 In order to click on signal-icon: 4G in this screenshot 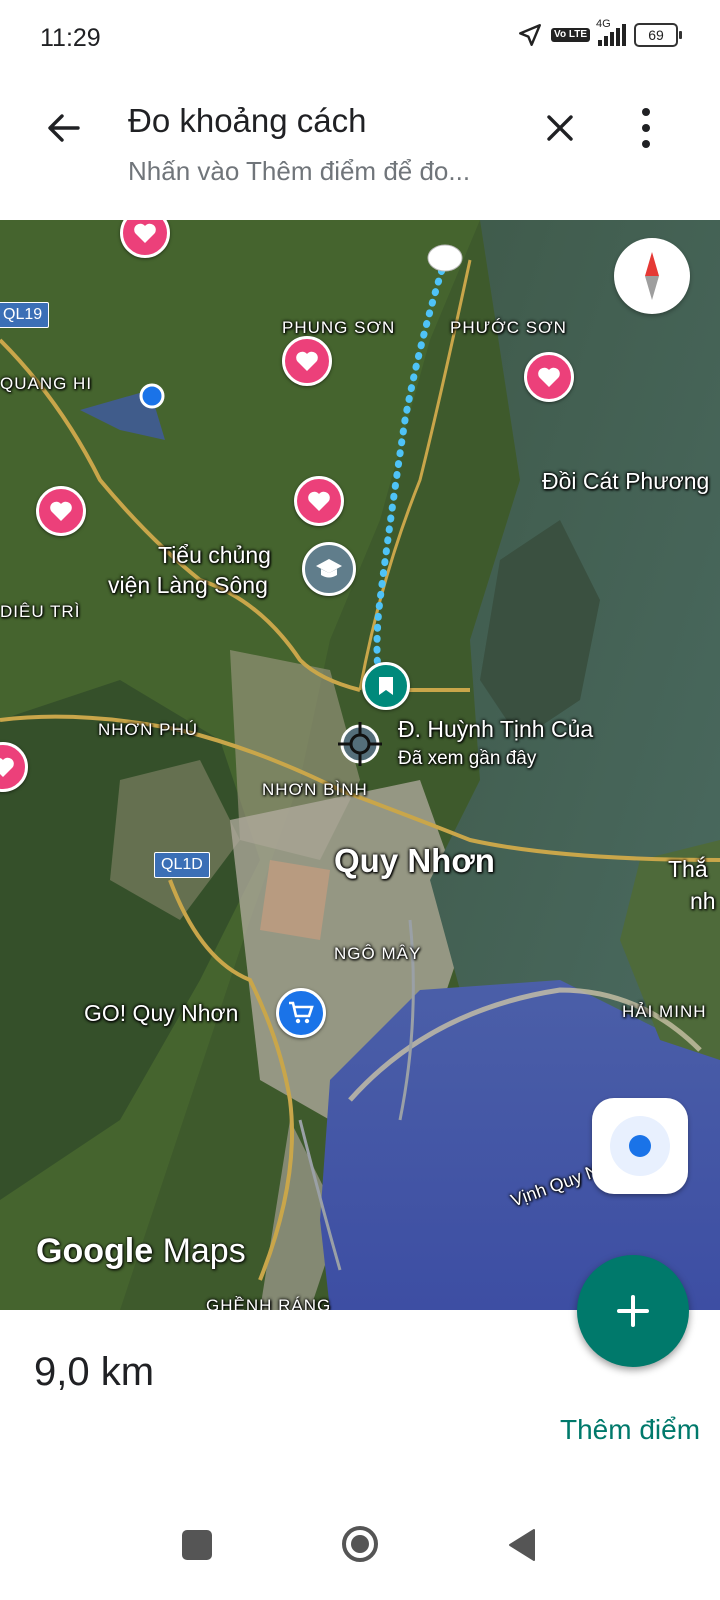, I will do `click(611, 32)`.